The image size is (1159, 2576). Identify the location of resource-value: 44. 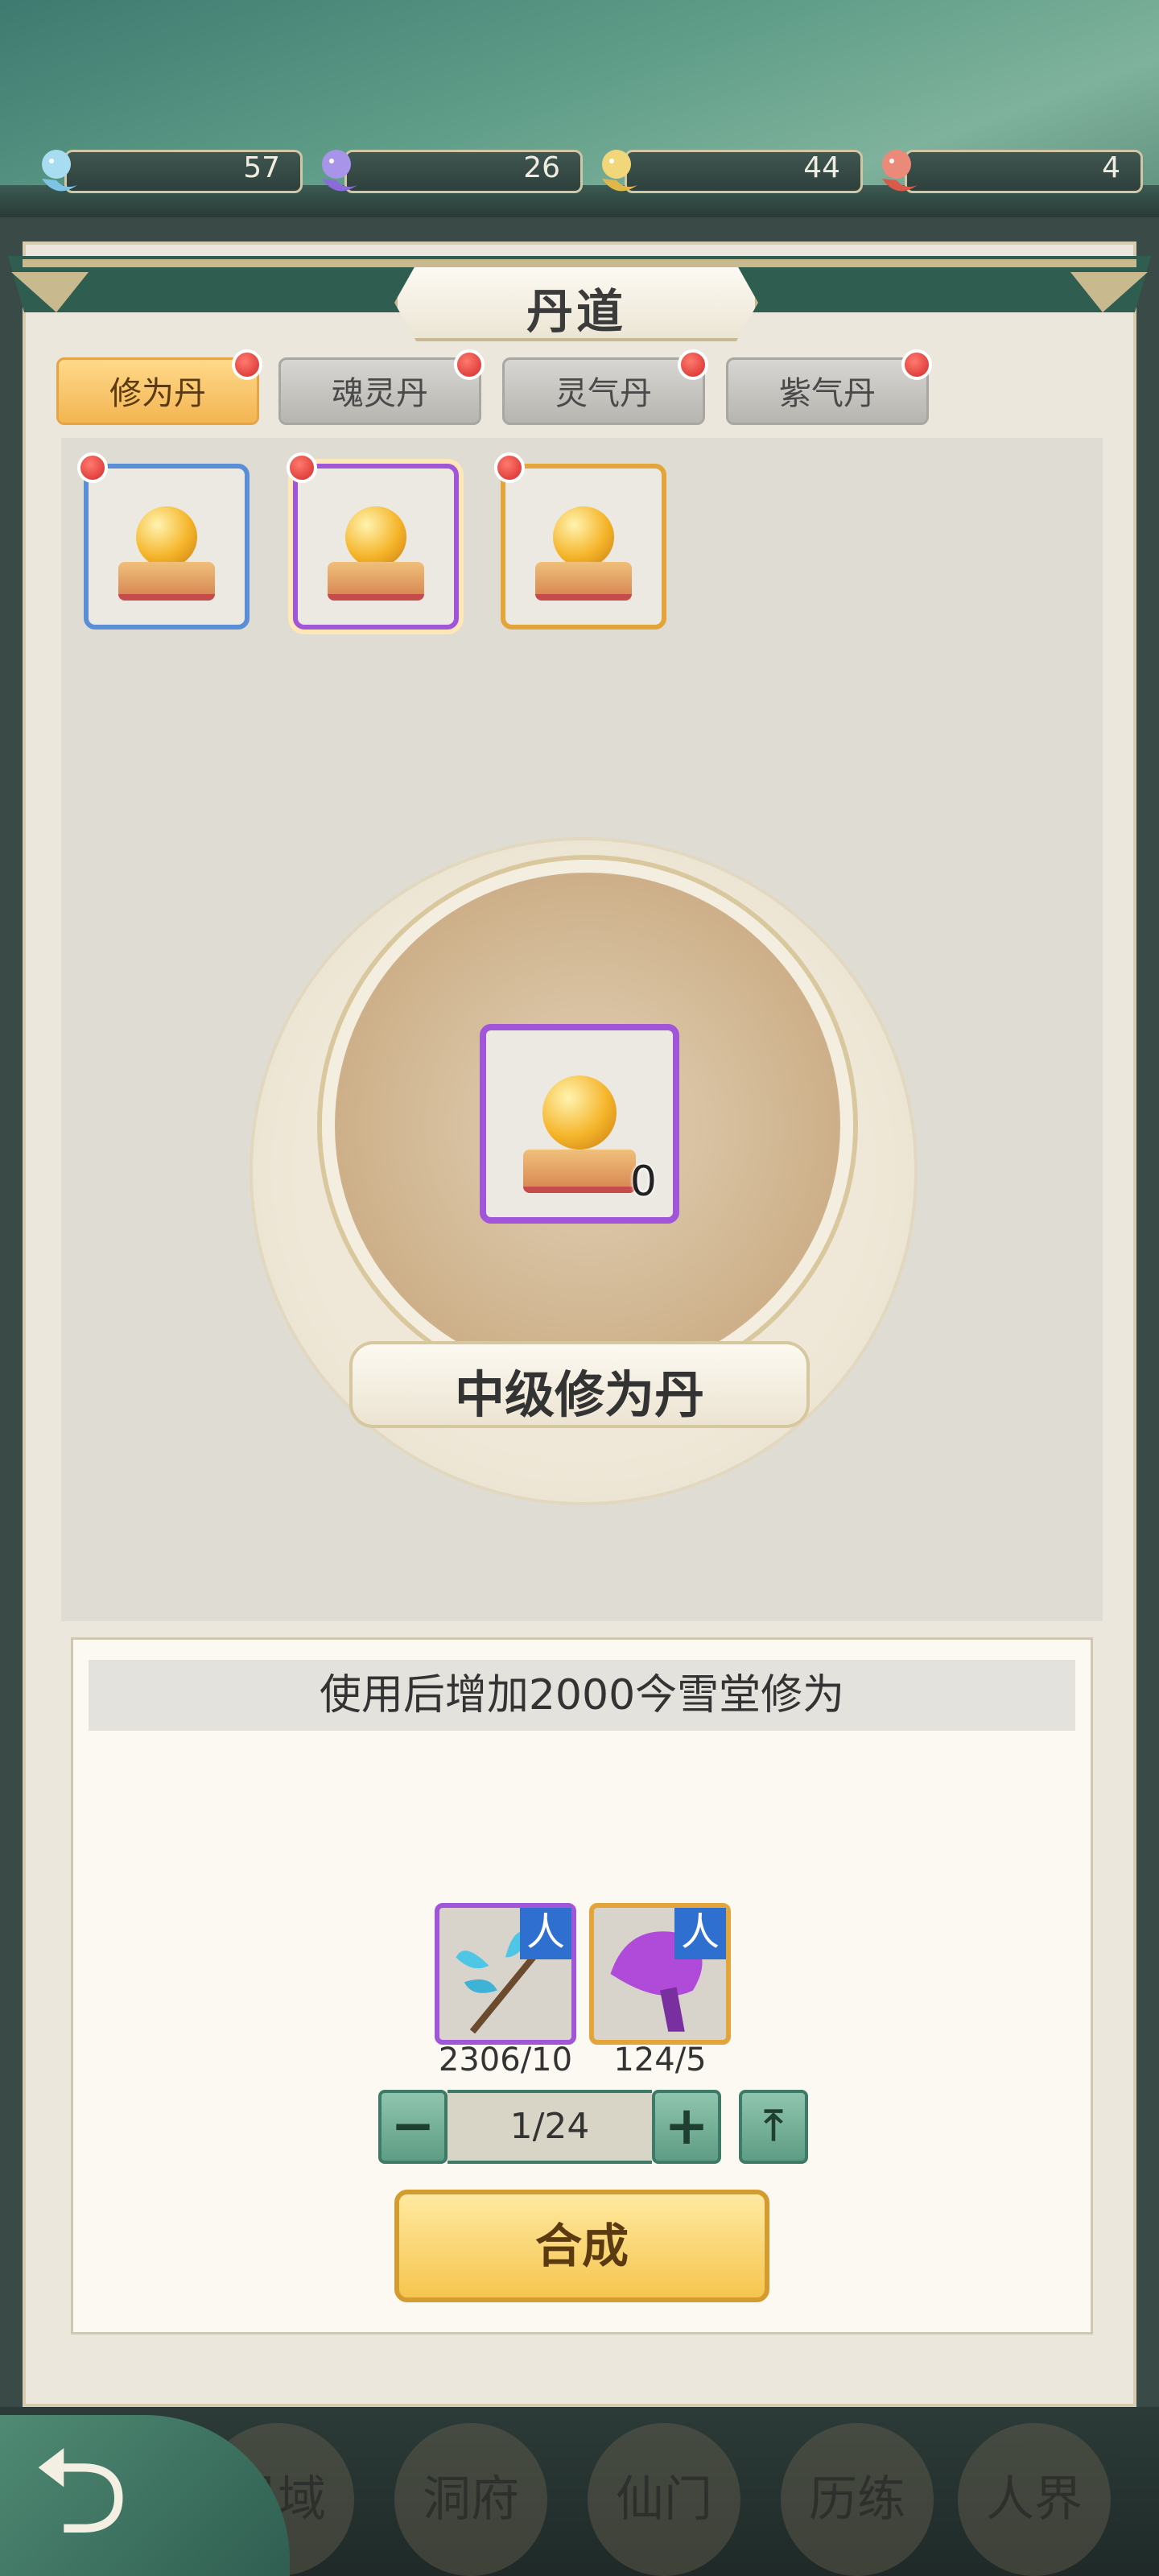
(821, 167).